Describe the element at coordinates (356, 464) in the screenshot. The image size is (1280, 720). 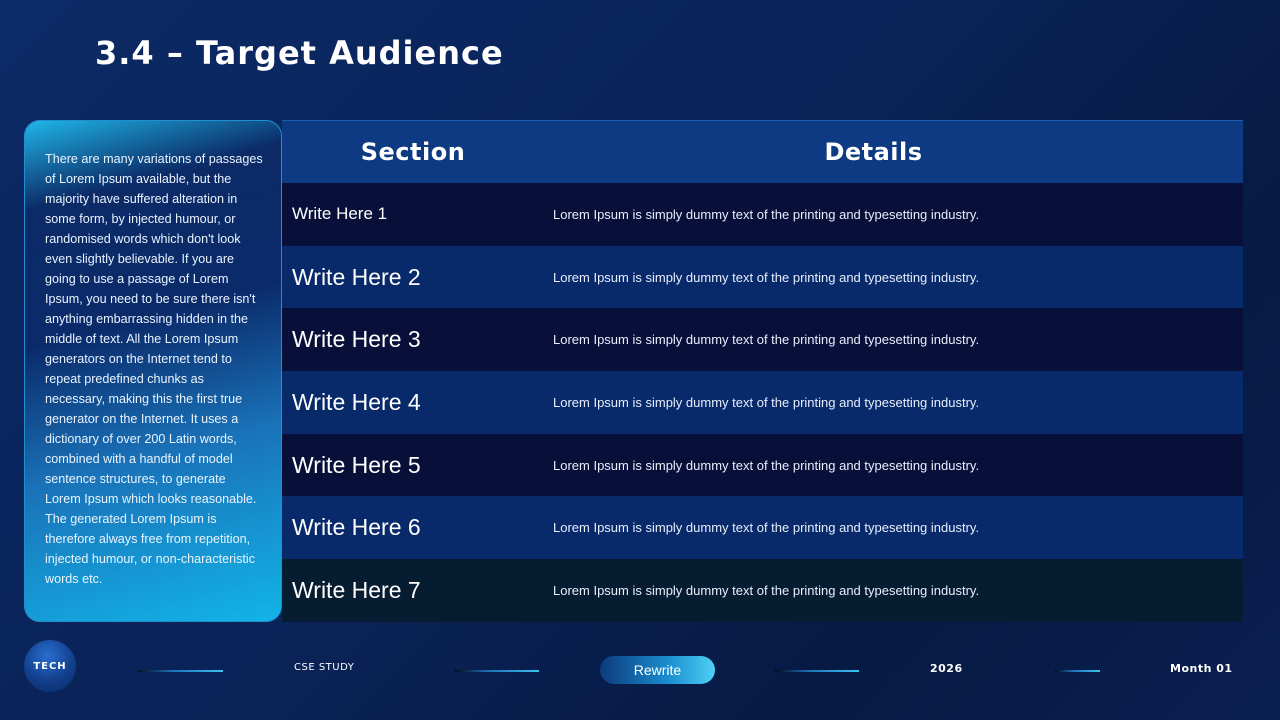
I see `row-section: Write Here 5` at that location.